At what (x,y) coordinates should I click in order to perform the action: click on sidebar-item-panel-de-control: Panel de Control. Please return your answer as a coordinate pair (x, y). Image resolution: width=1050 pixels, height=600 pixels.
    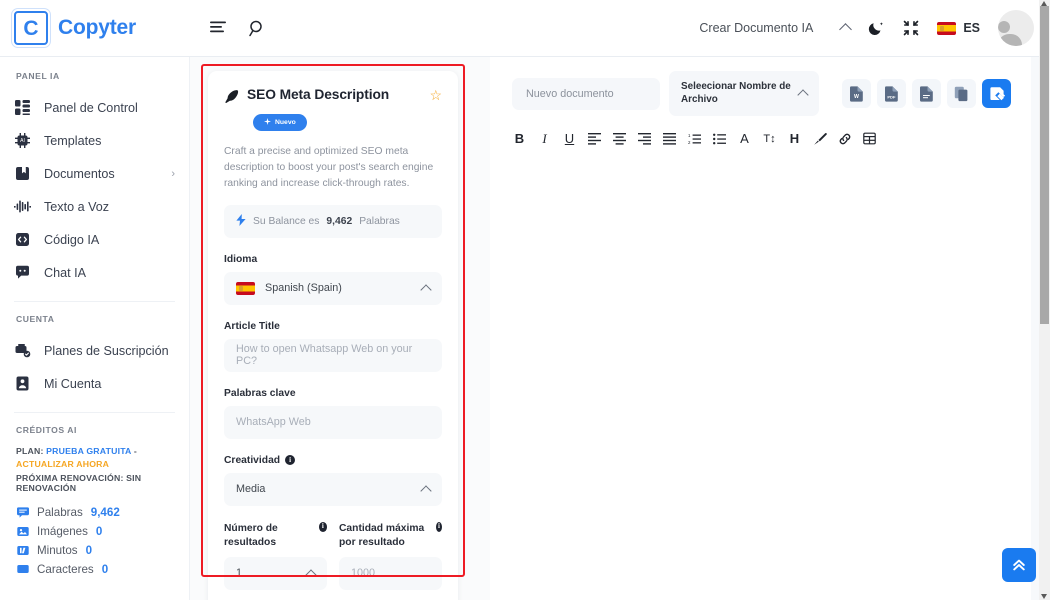
    Looking at the image, I should click on (94, 107).